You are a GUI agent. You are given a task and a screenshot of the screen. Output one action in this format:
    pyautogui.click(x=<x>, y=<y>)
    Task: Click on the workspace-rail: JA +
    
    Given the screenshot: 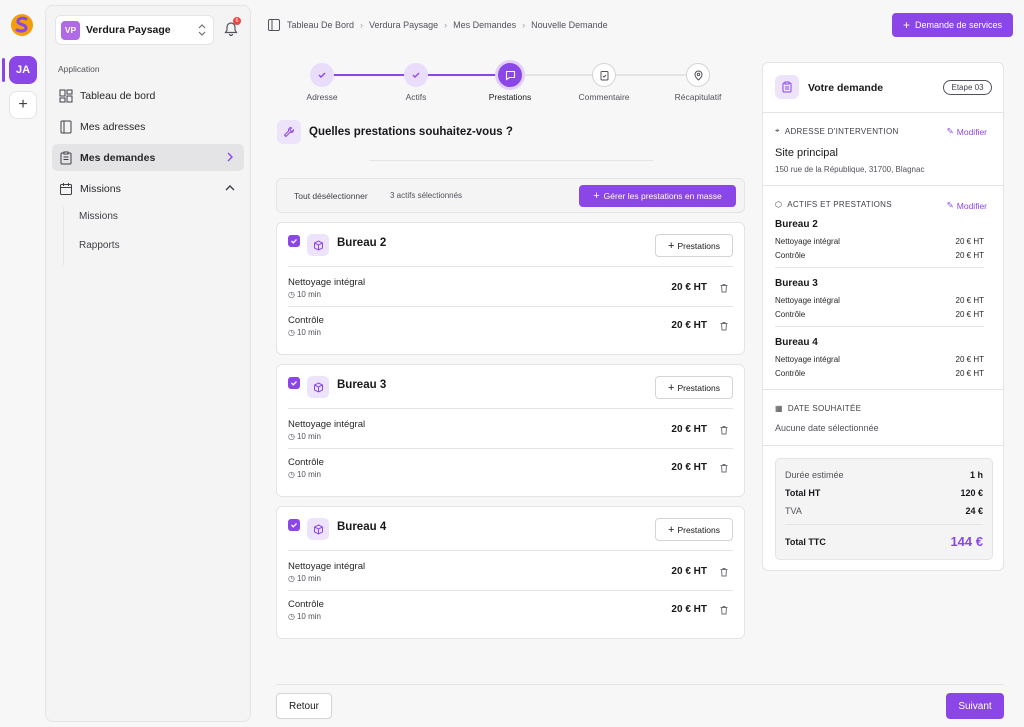 What is the action you would take?
    pyautogui.click(x=22, y=363)
    